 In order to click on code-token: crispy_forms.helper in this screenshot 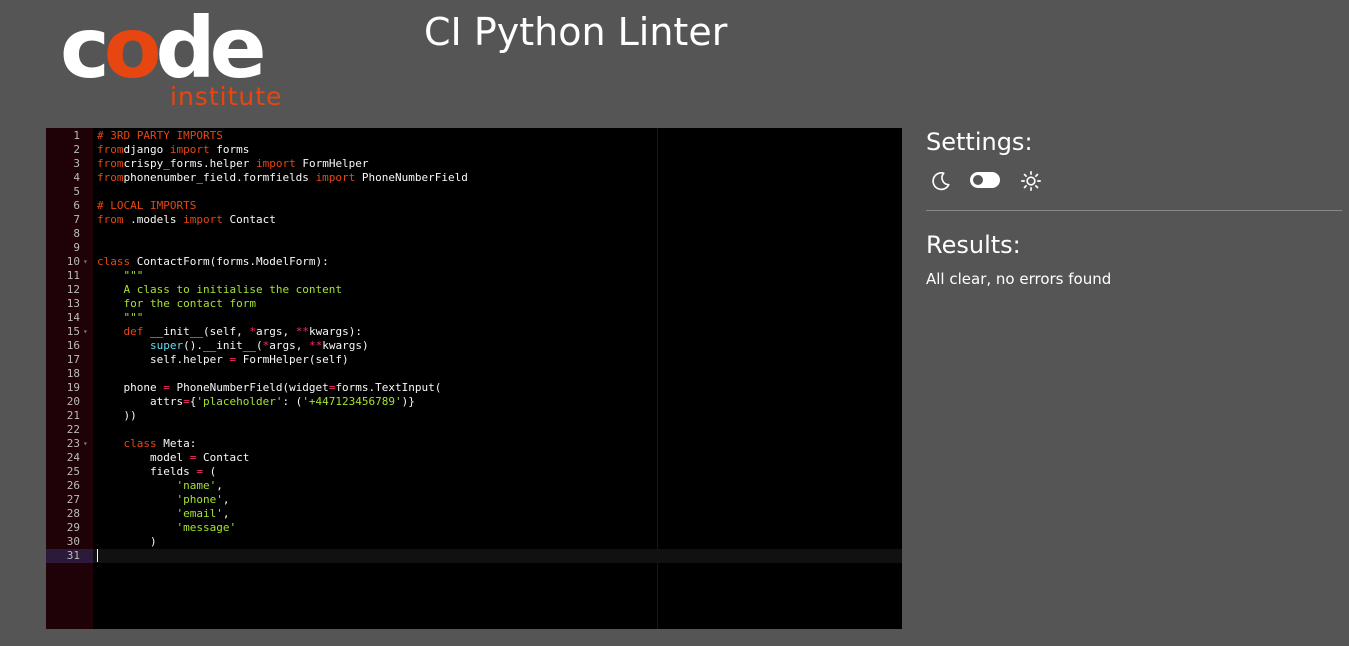, I will do `click(189, 163)`.